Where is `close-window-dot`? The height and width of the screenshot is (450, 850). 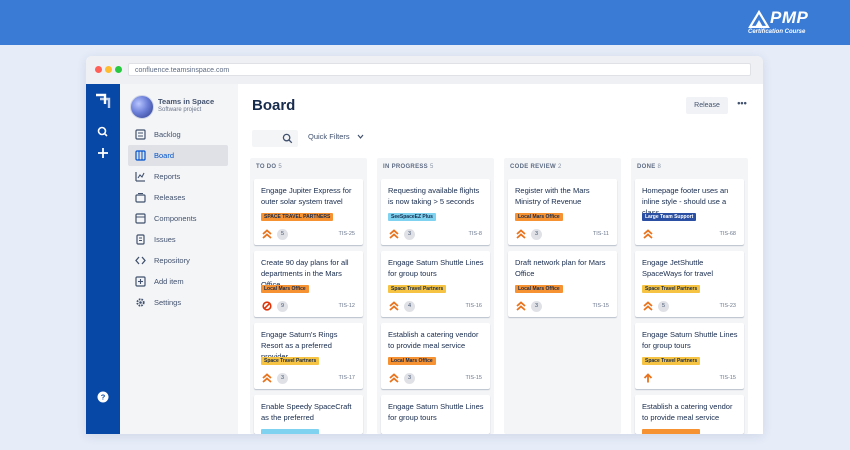
close-window-dot is located at coordinates (98, 69).